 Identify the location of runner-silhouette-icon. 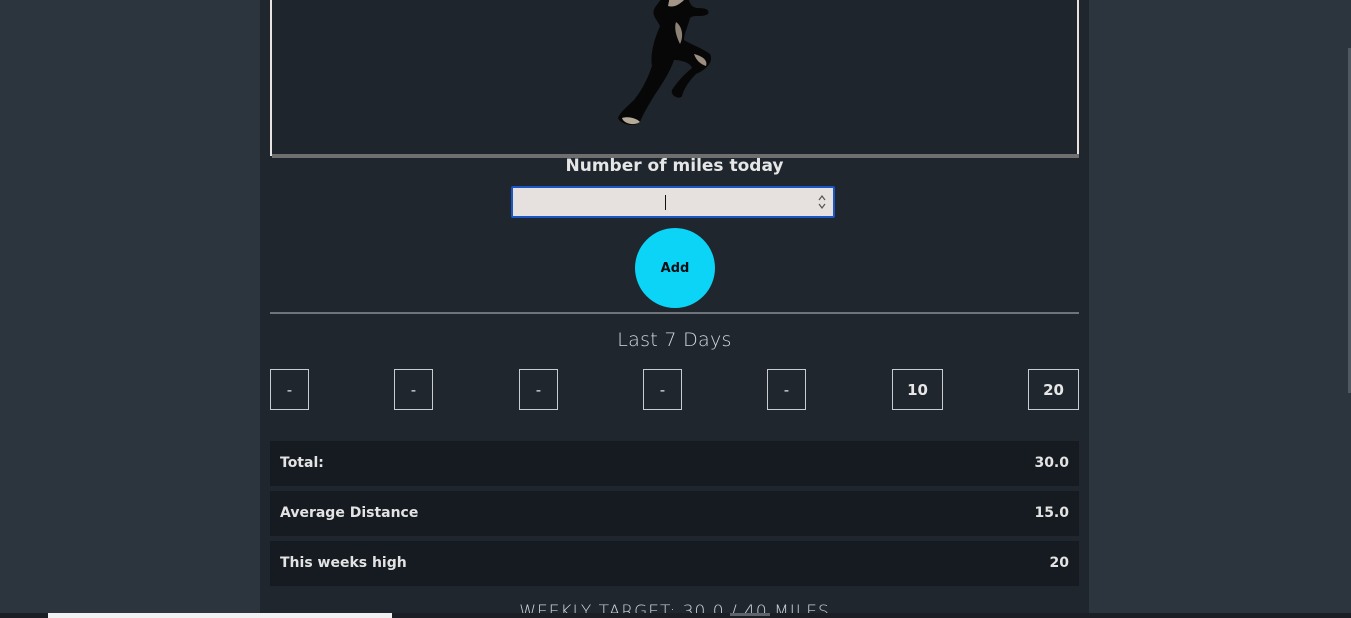
(664, 62).